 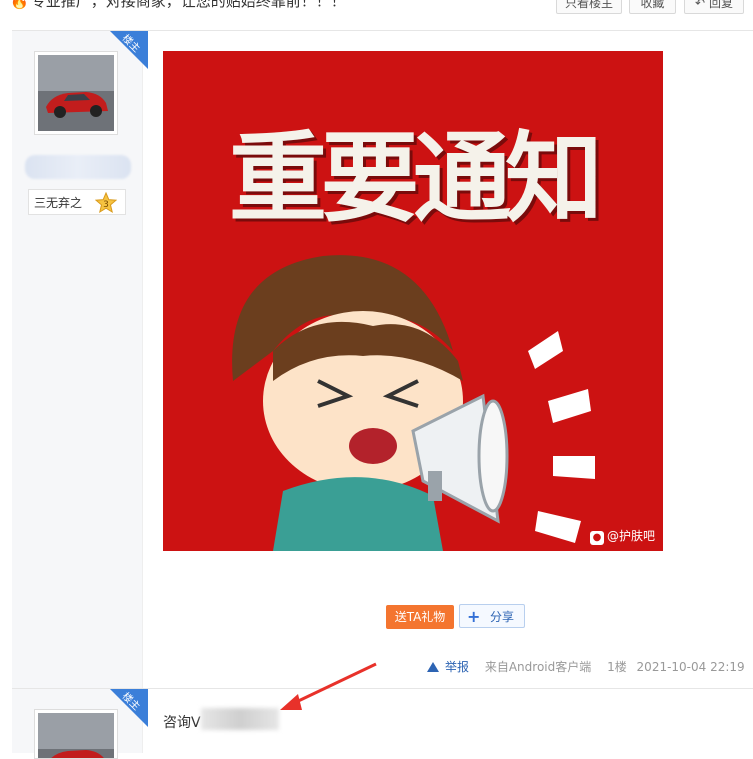 I want to click on user-level-badge: 三无弃之 3, so click(x=77, y=202).